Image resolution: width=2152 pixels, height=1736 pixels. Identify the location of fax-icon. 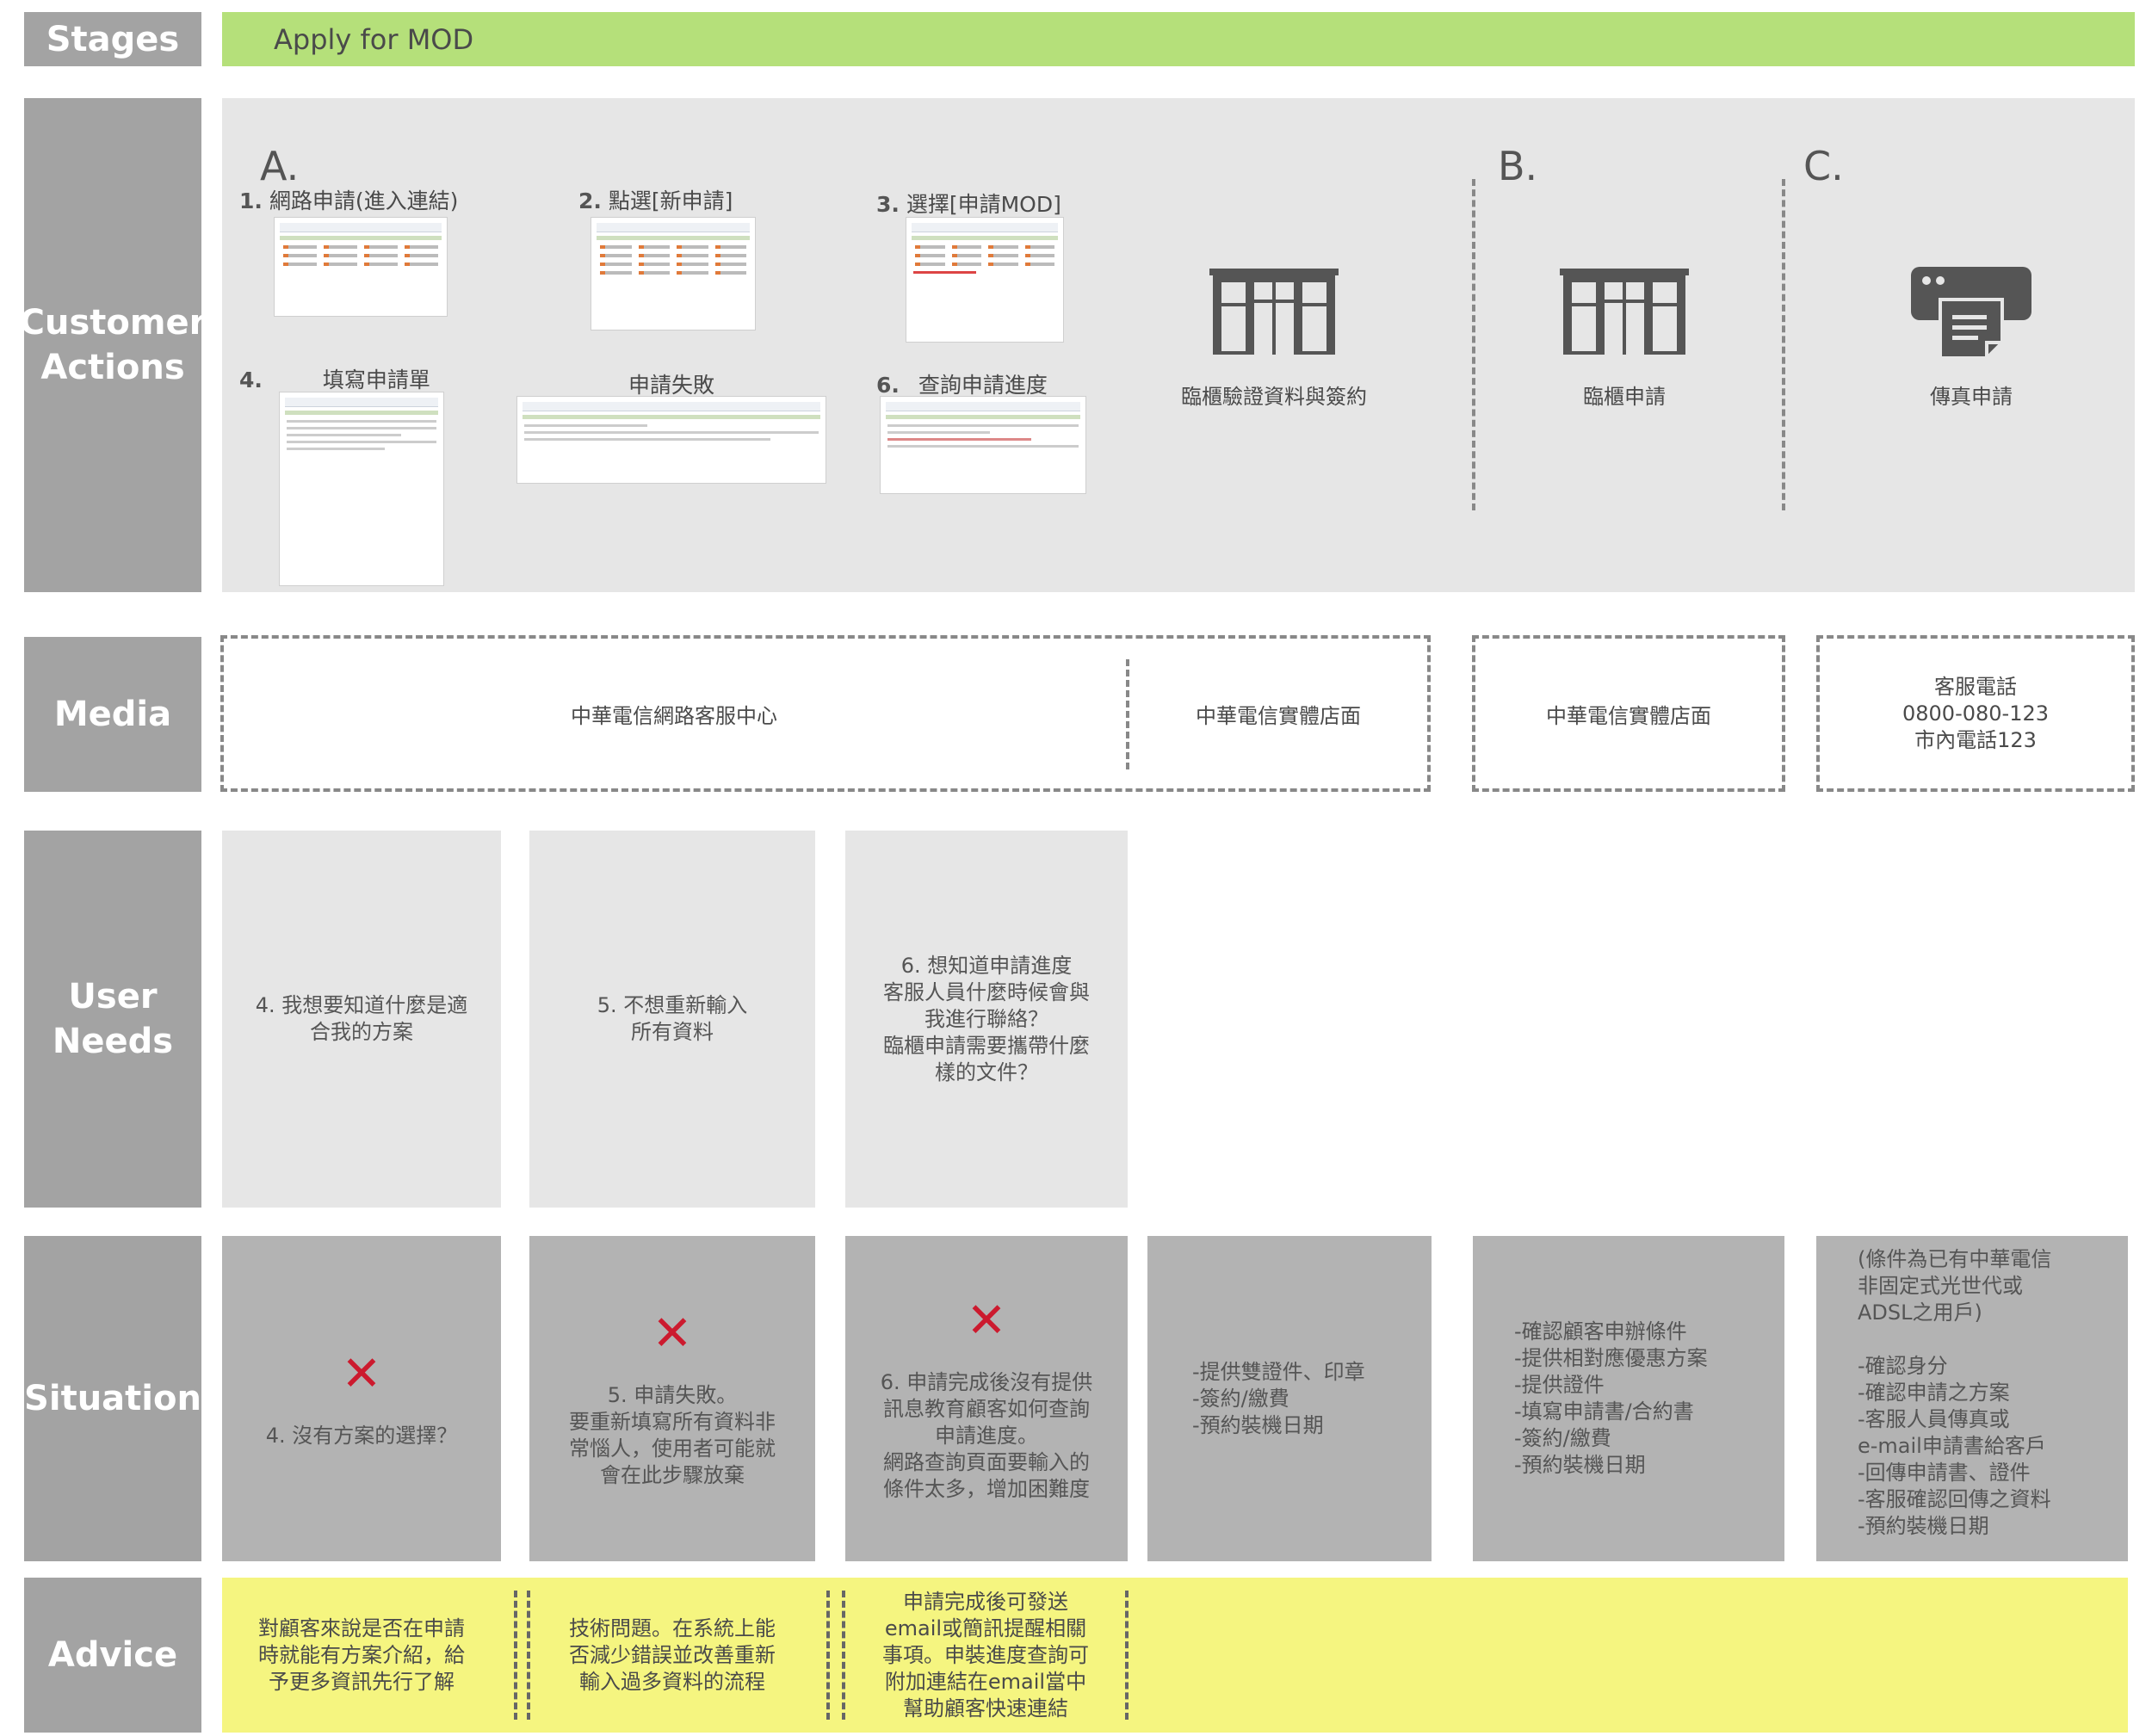
(1971, 313).